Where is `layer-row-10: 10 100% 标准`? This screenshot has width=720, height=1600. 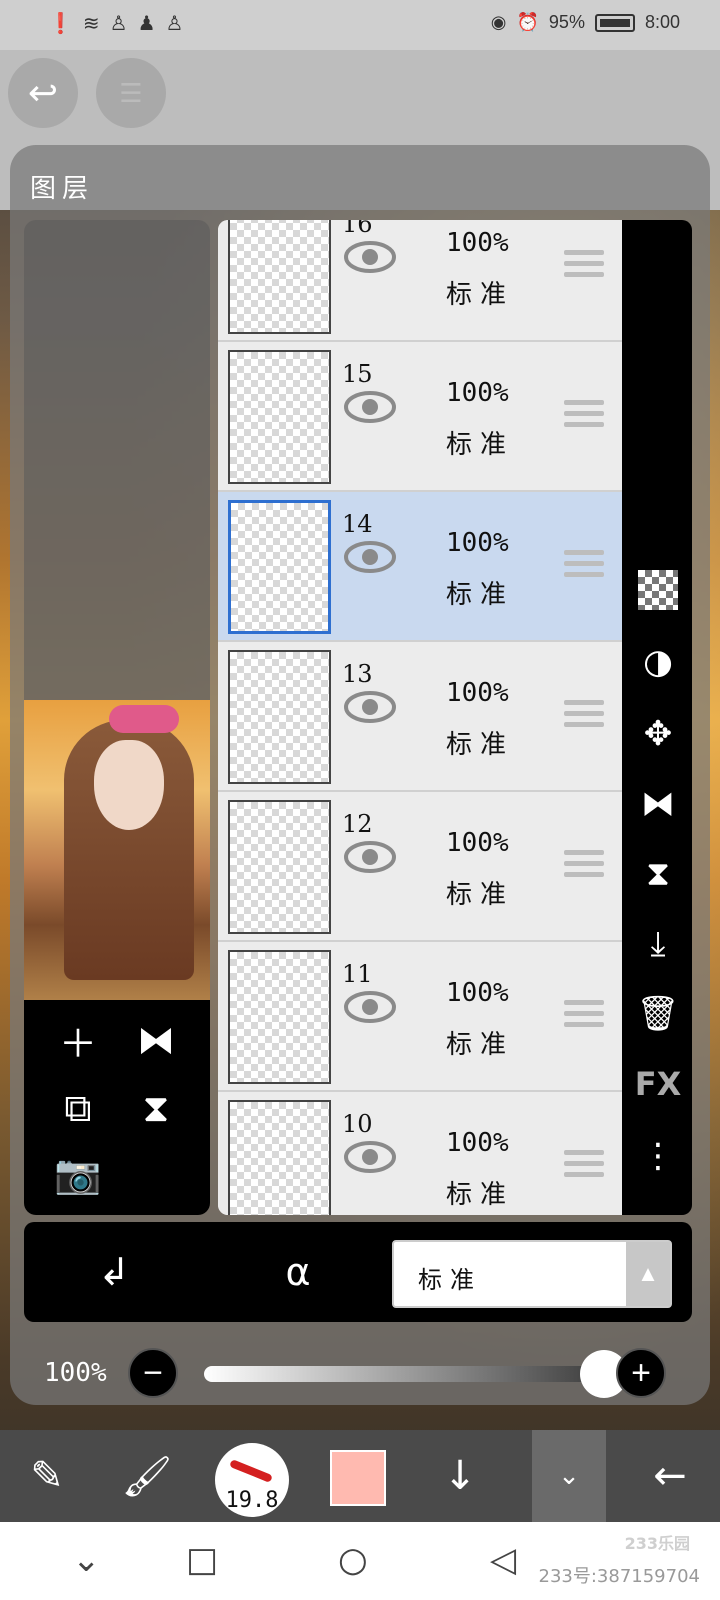 layer-row-10: 10 100% 标准 is located at coordinates (420, 1153).